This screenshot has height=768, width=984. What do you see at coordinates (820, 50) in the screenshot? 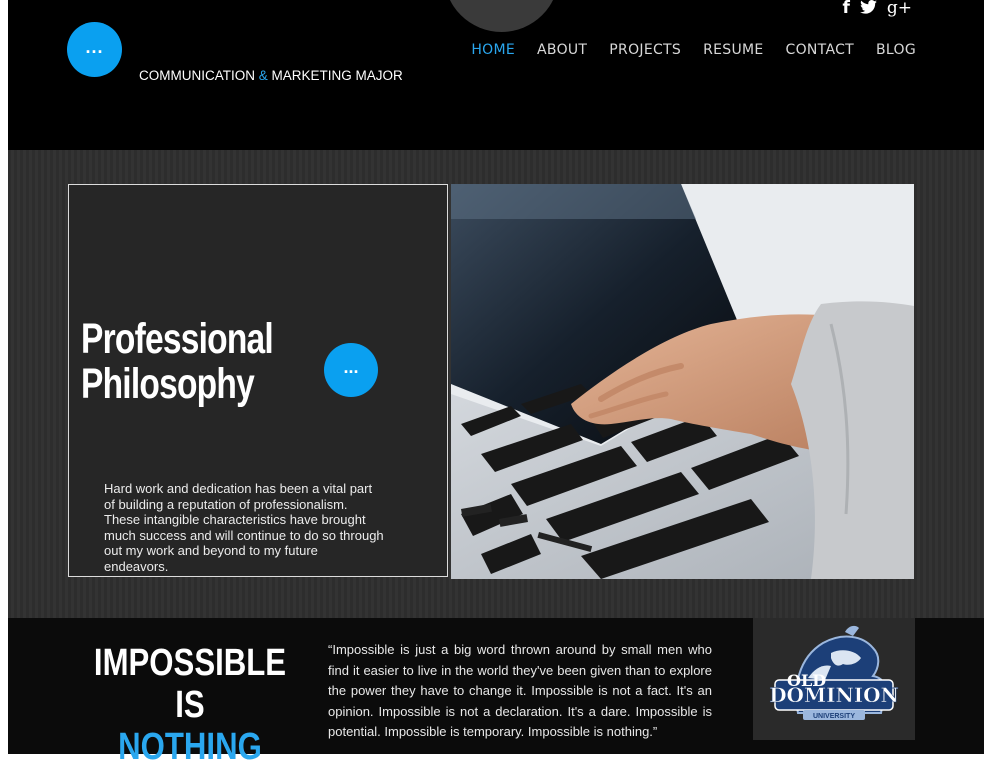
I see `nav-contact: CONTACT` at bounding box center [820, 50].